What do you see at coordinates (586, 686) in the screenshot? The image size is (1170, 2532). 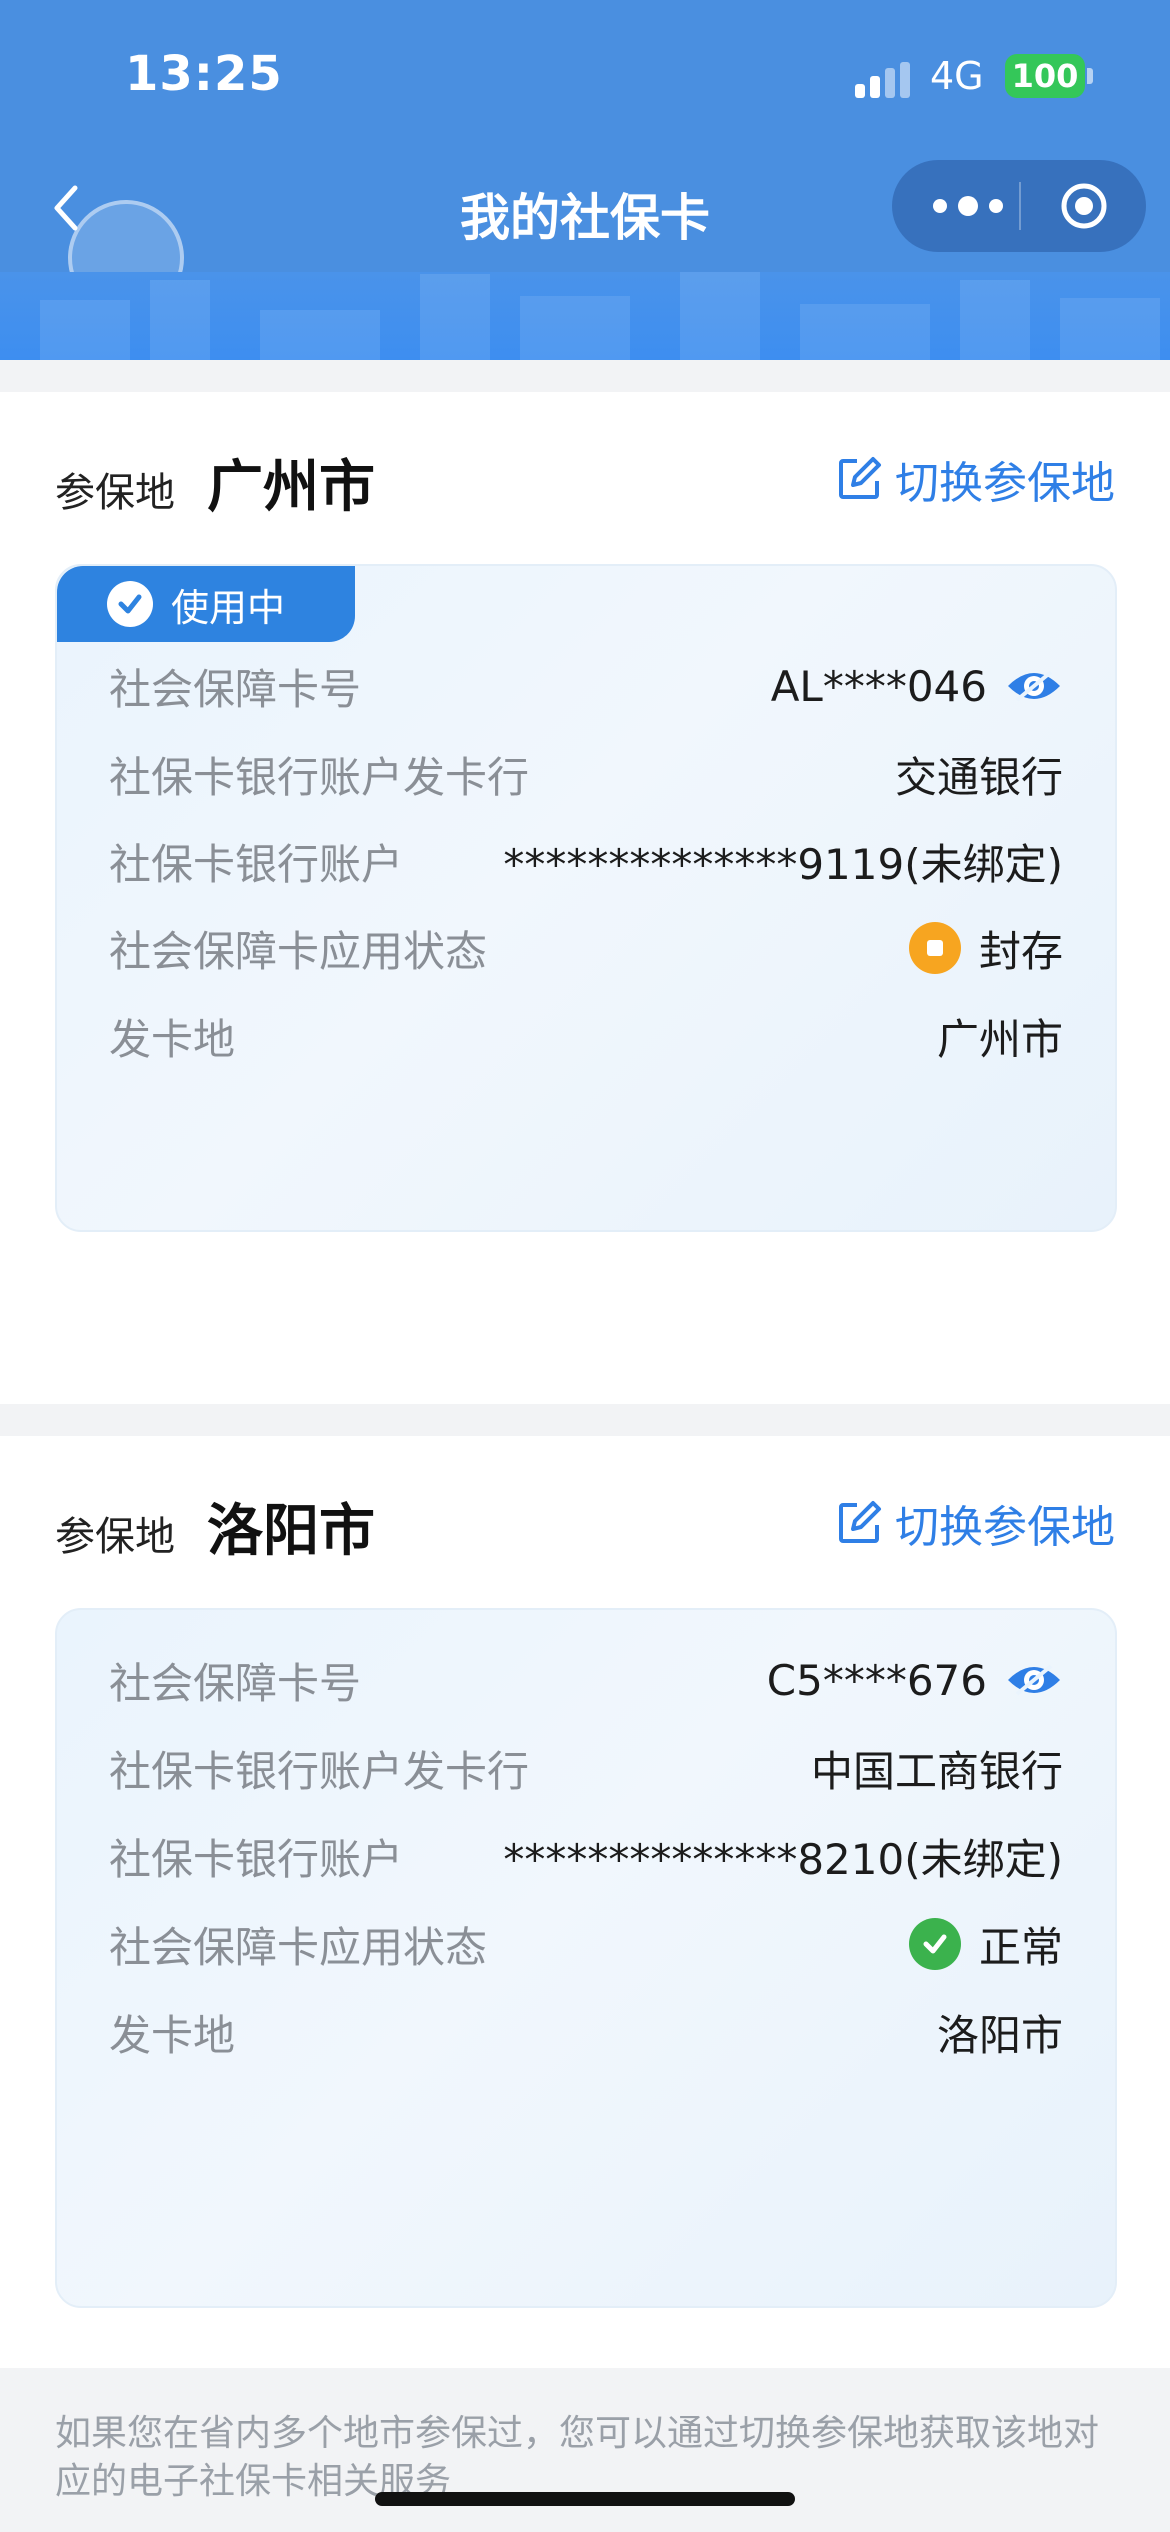 I see `card-number-row: 社会保障卡号 AL****046` at bounding box center [586, 686].